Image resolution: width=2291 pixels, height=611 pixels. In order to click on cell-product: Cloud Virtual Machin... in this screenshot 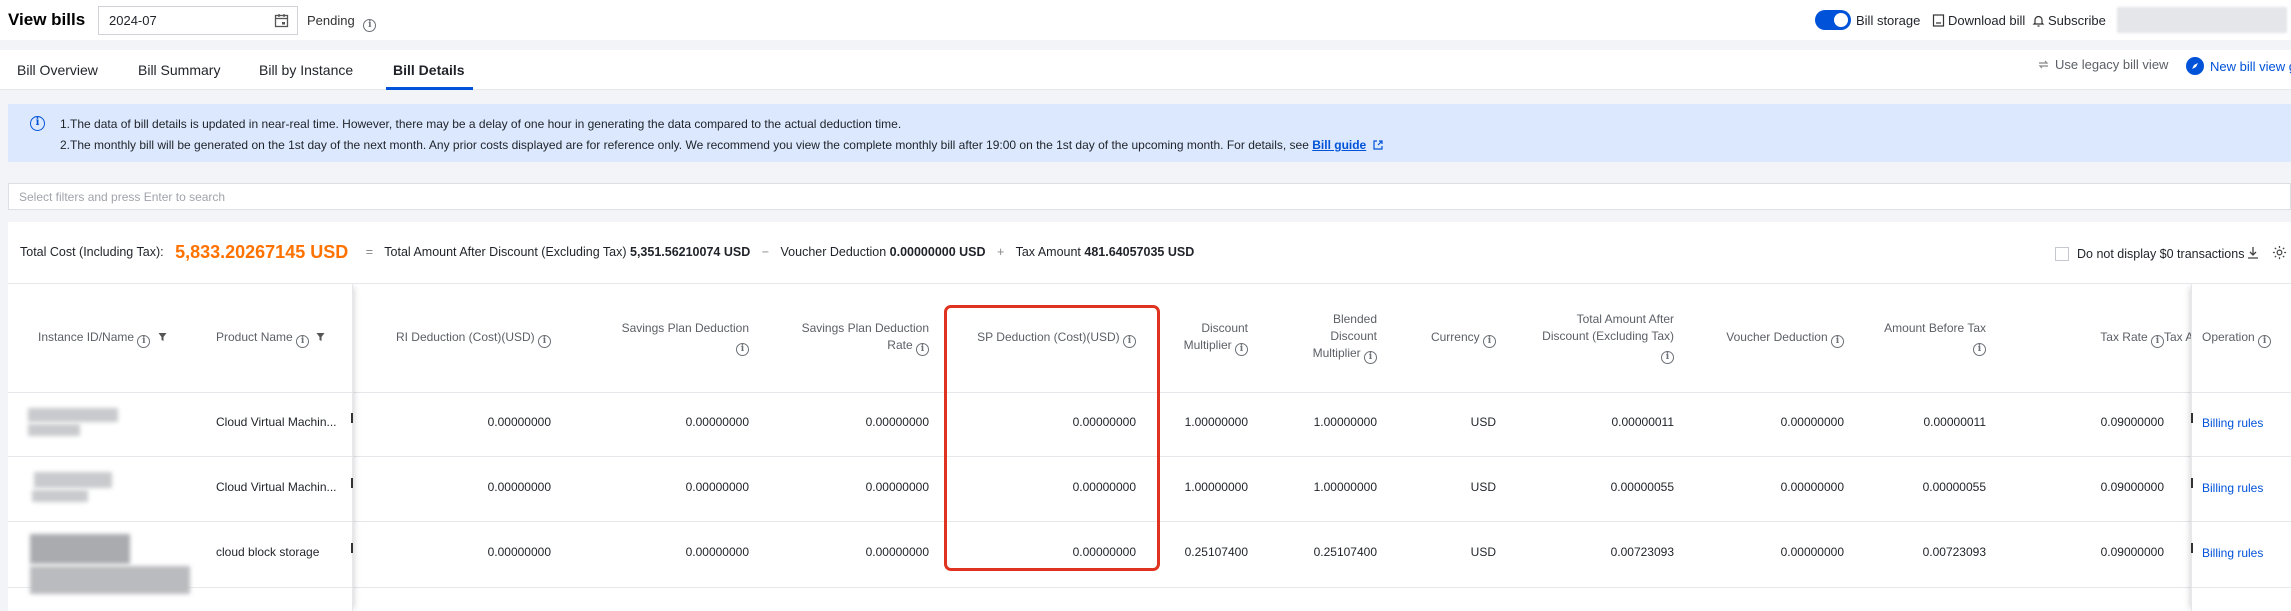, I will do `click(276, 422)`.